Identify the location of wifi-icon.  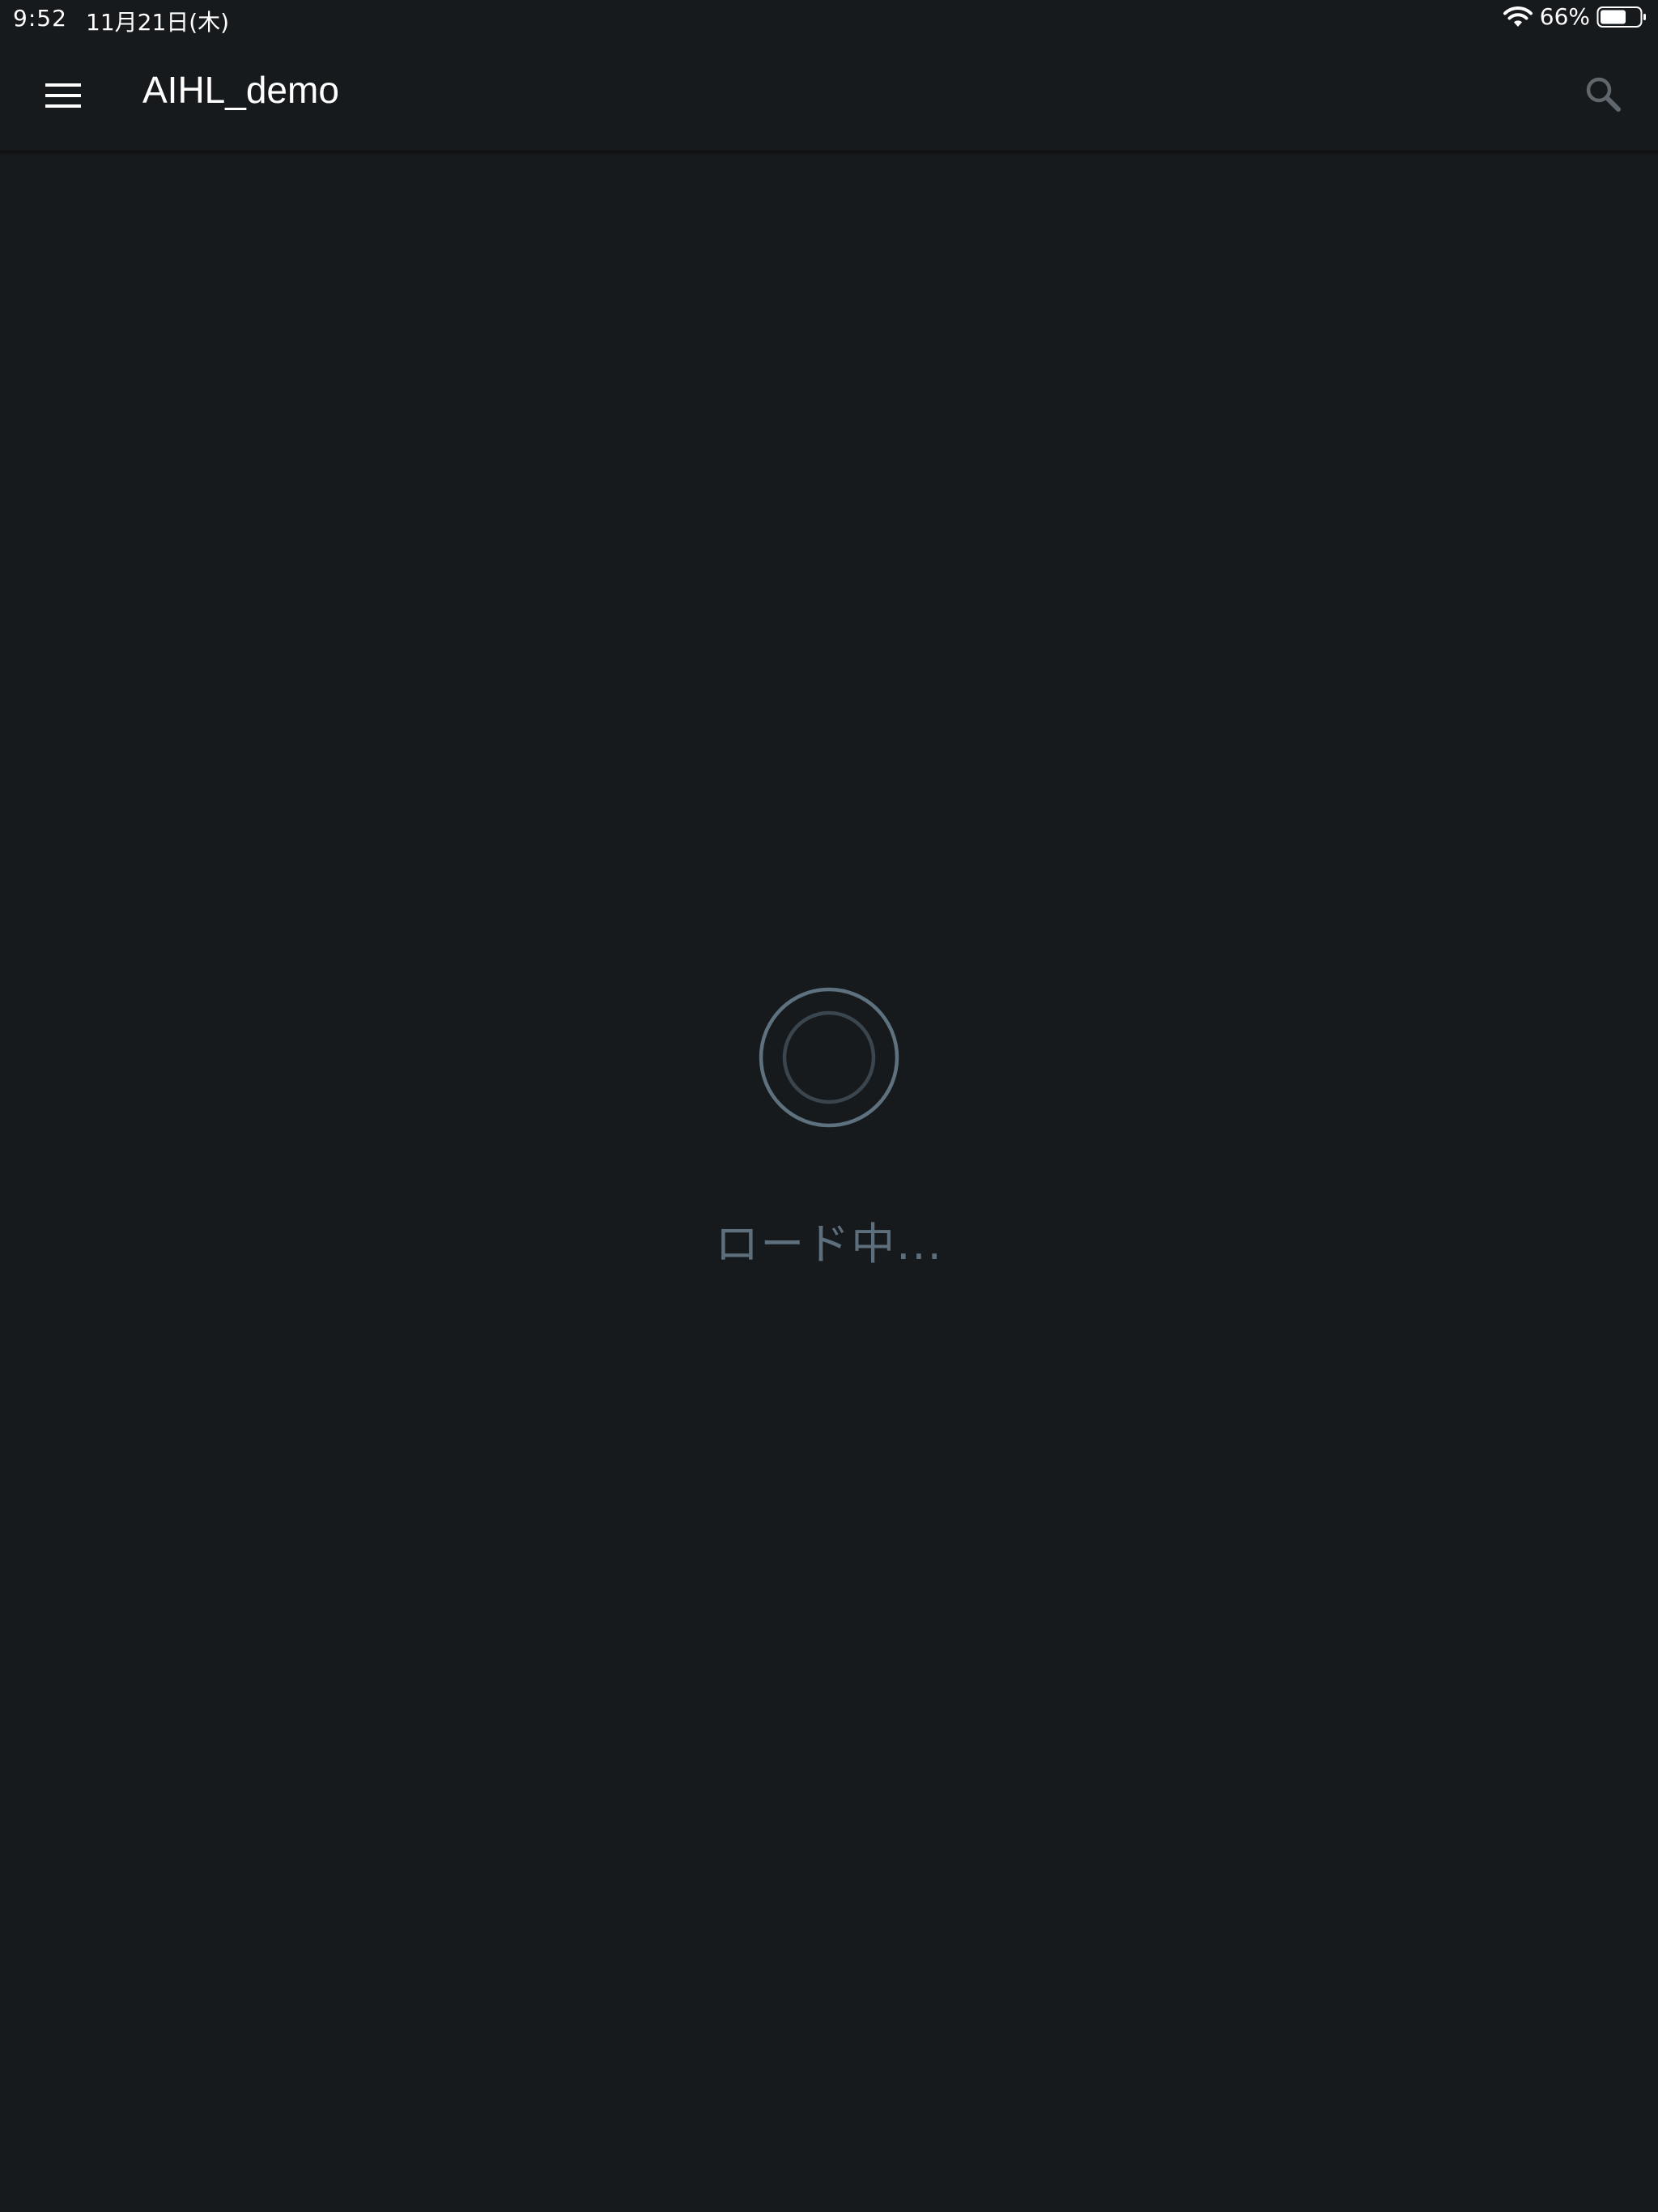
(1518, 17).